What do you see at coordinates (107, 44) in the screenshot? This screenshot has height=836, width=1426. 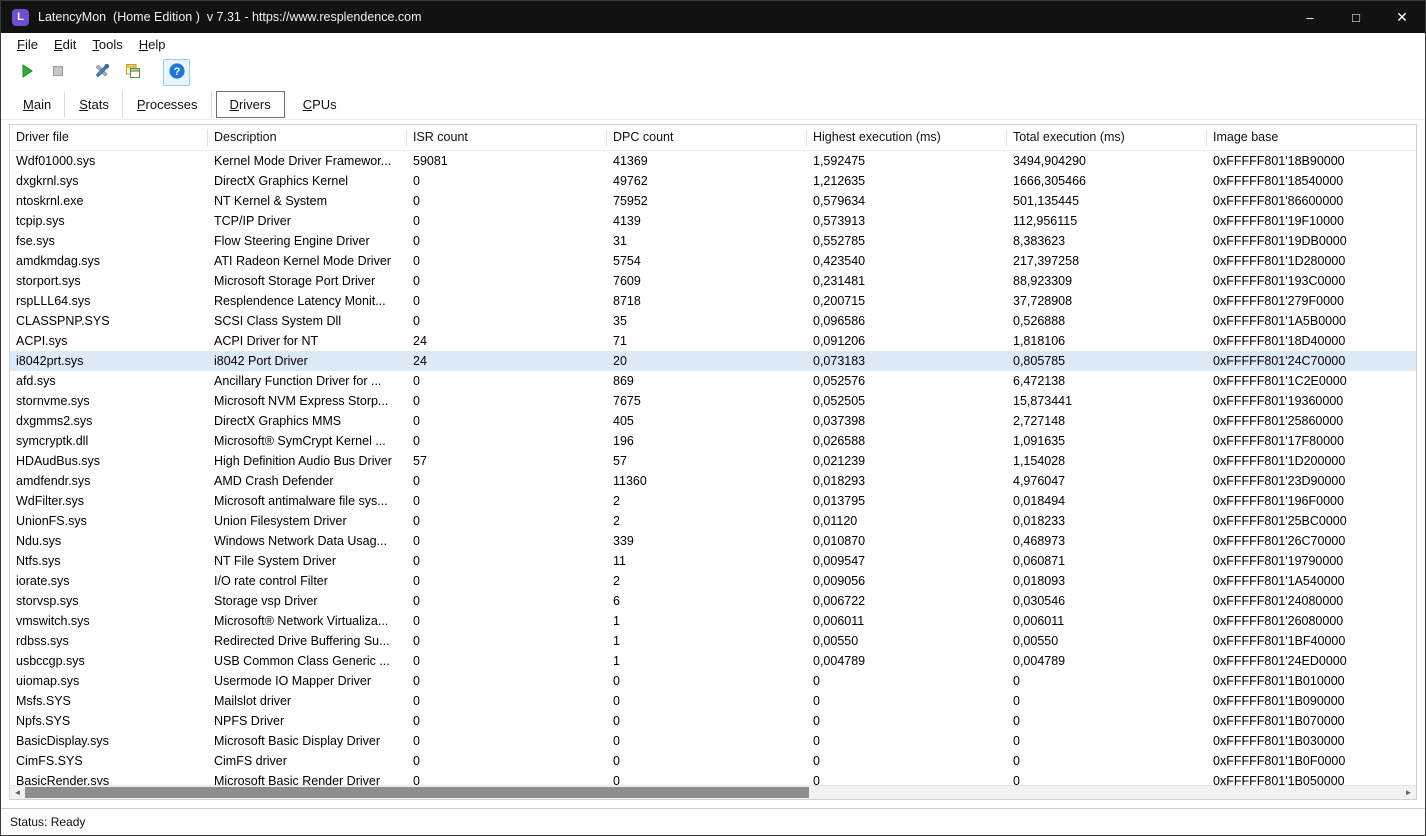 I see `menu-tools: Tools` at bounding box center [107, 44].